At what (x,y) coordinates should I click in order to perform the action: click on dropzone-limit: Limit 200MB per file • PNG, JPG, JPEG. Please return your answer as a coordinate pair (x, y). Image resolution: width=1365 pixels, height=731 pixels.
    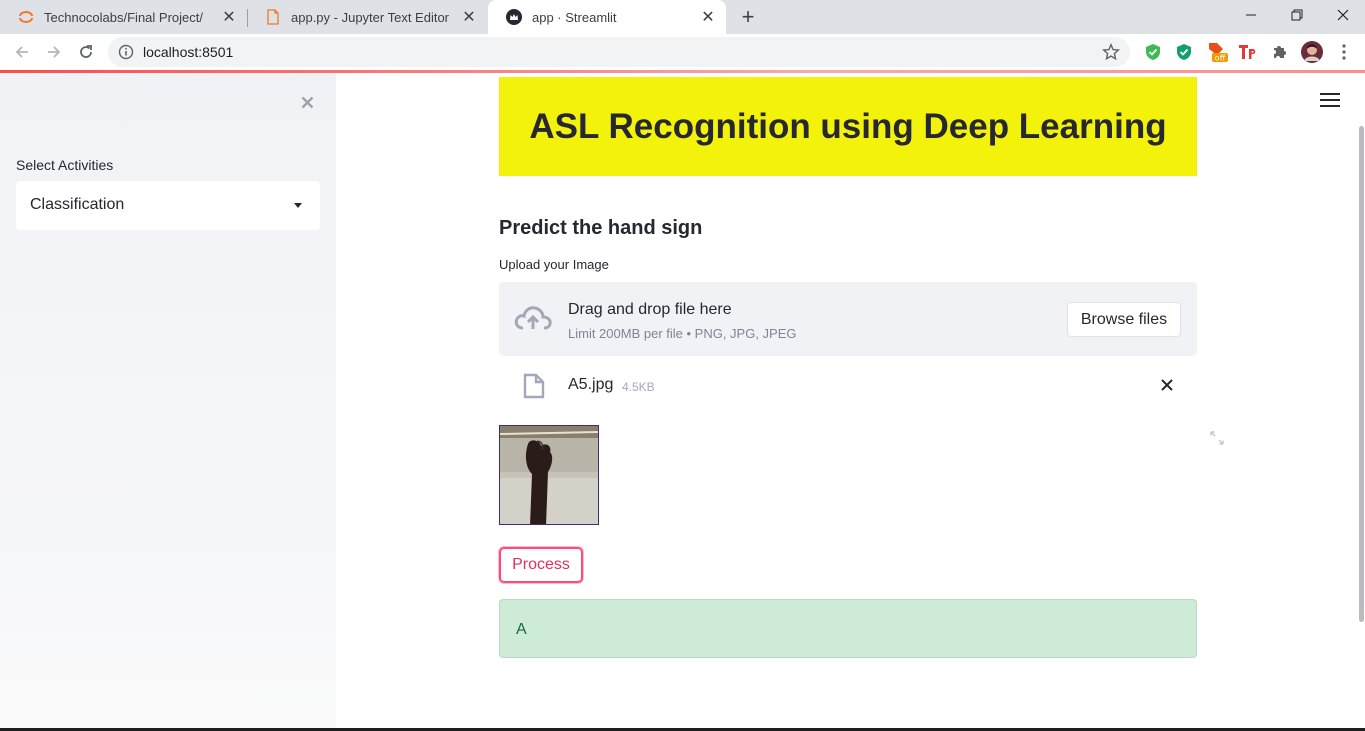
    Looking at the image, I should click on (682, 333).